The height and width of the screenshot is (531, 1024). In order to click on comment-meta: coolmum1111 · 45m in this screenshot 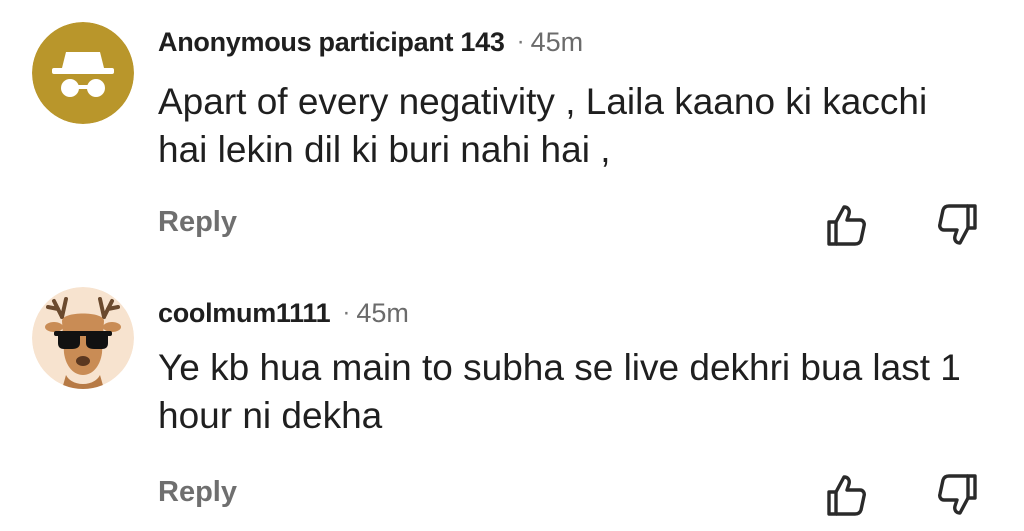, I will do `click(283, 313)`.